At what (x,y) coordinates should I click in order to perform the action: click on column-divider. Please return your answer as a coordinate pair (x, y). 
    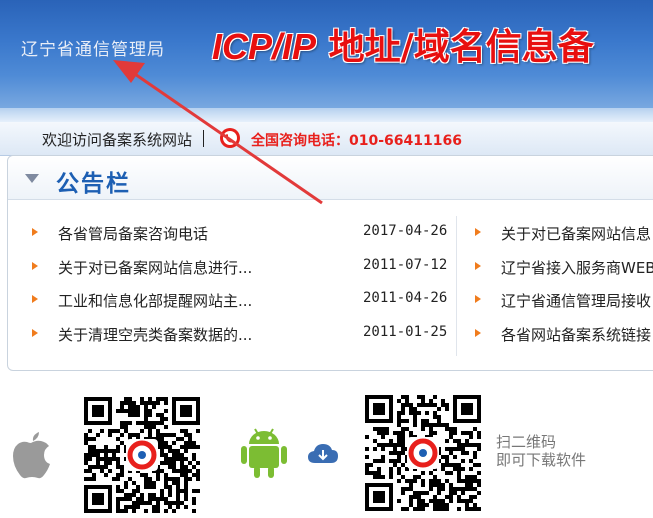
    Looking at the image, I should click on (456, 286).